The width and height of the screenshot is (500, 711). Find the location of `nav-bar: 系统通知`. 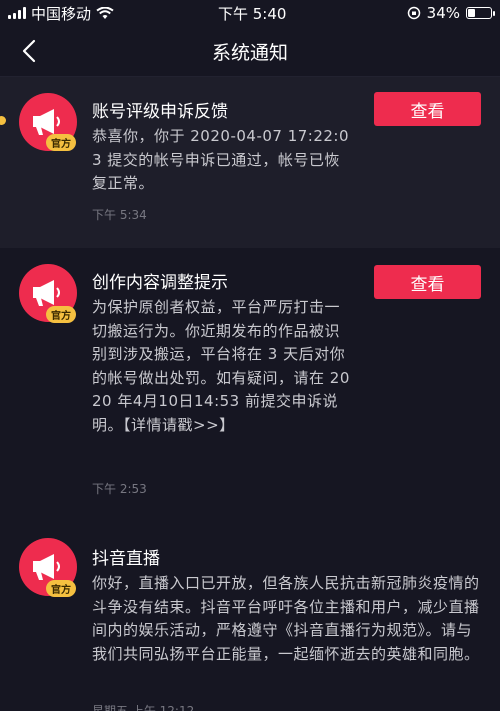

nav-bar: 系统通知 is located at coordinates (250, 51).